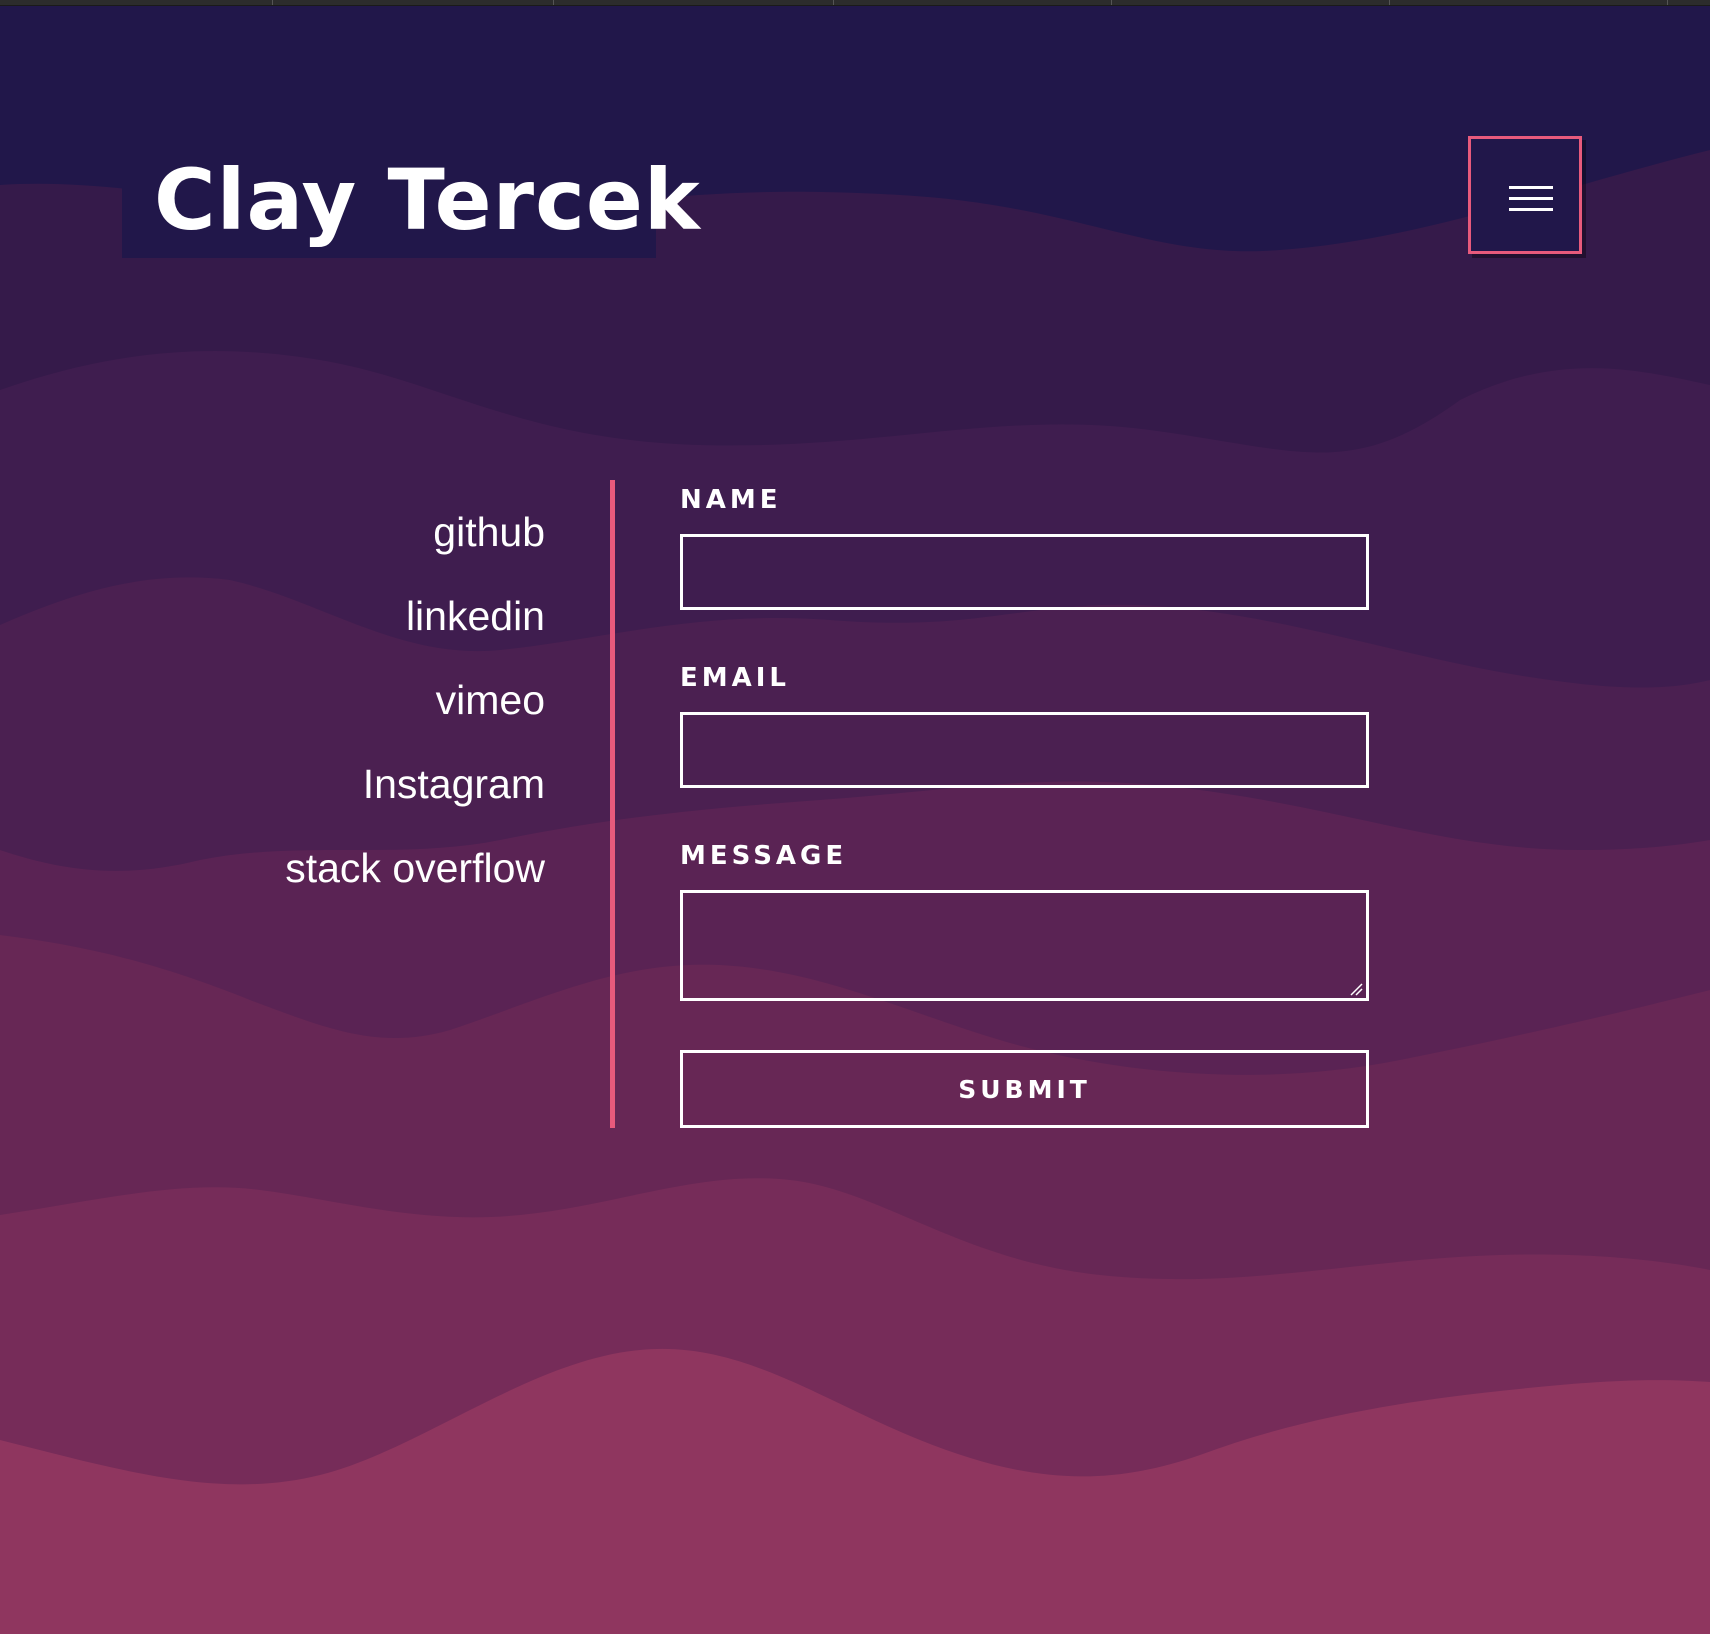 Image resolution: width=1710 pixels, height=1634 pixels. Describe the element at coordinates (764, 856) in the screenshot. I see `message-label: MESSAGE` at that location.